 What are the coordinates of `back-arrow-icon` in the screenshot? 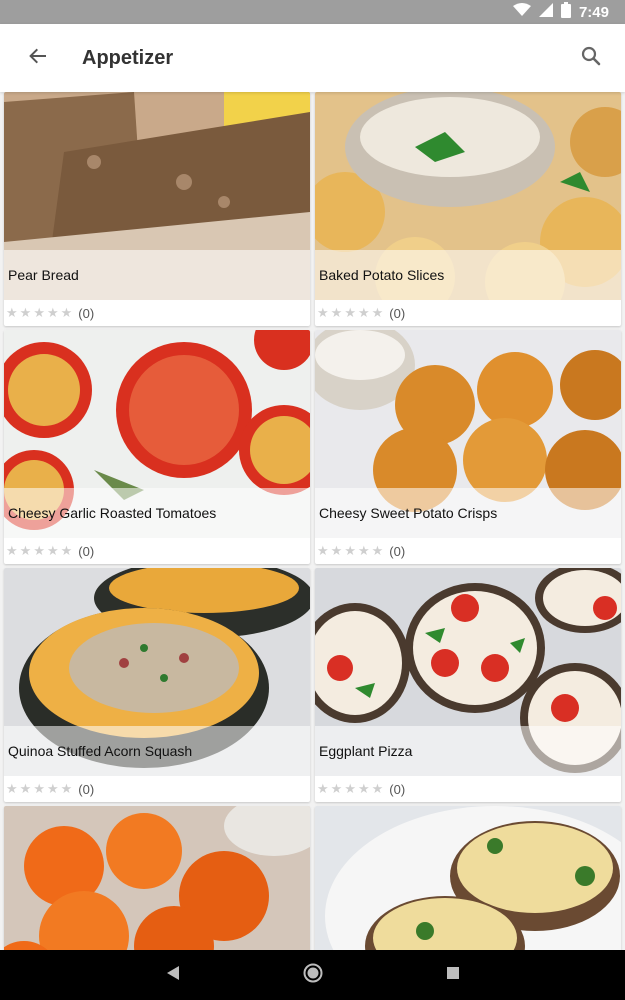 It's located at (38, 58).